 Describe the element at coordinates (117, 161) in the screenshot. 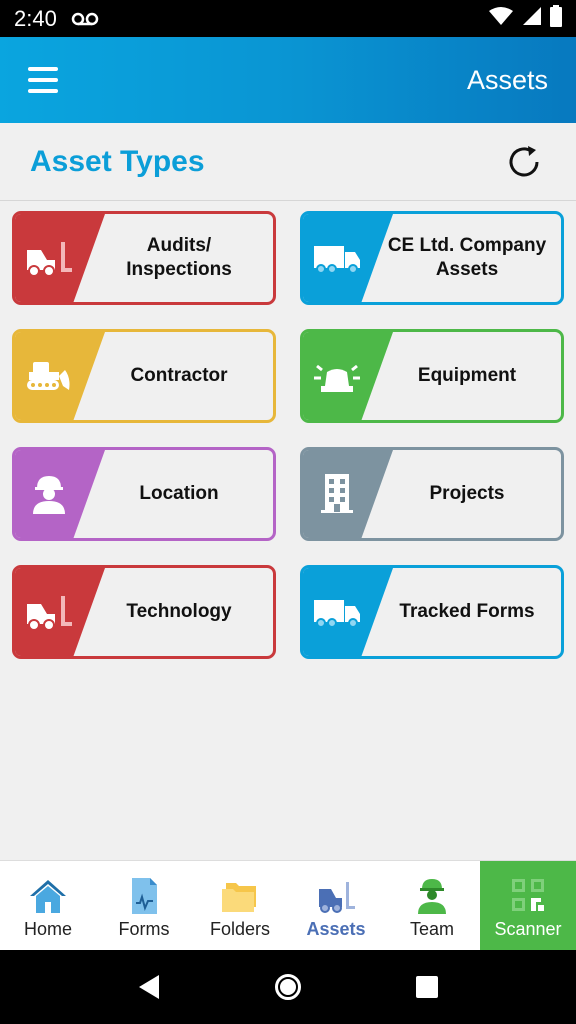

I see `section-title: Asset Types` at that location.